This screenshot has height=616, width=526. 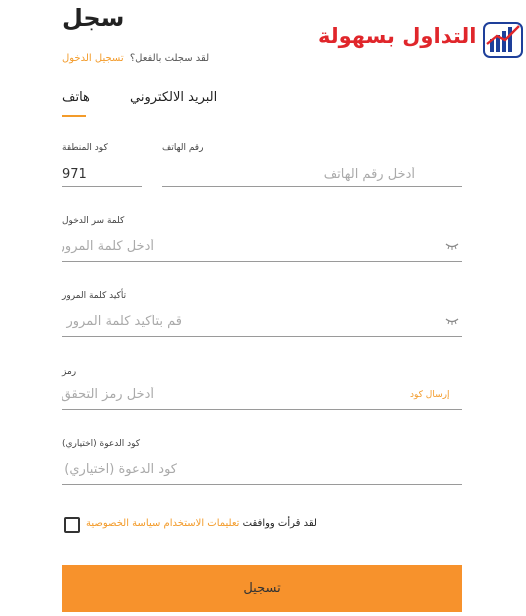 I want to click on terms-of-use-link: تعليمات الاستخدام, so click(x=202, y=523).